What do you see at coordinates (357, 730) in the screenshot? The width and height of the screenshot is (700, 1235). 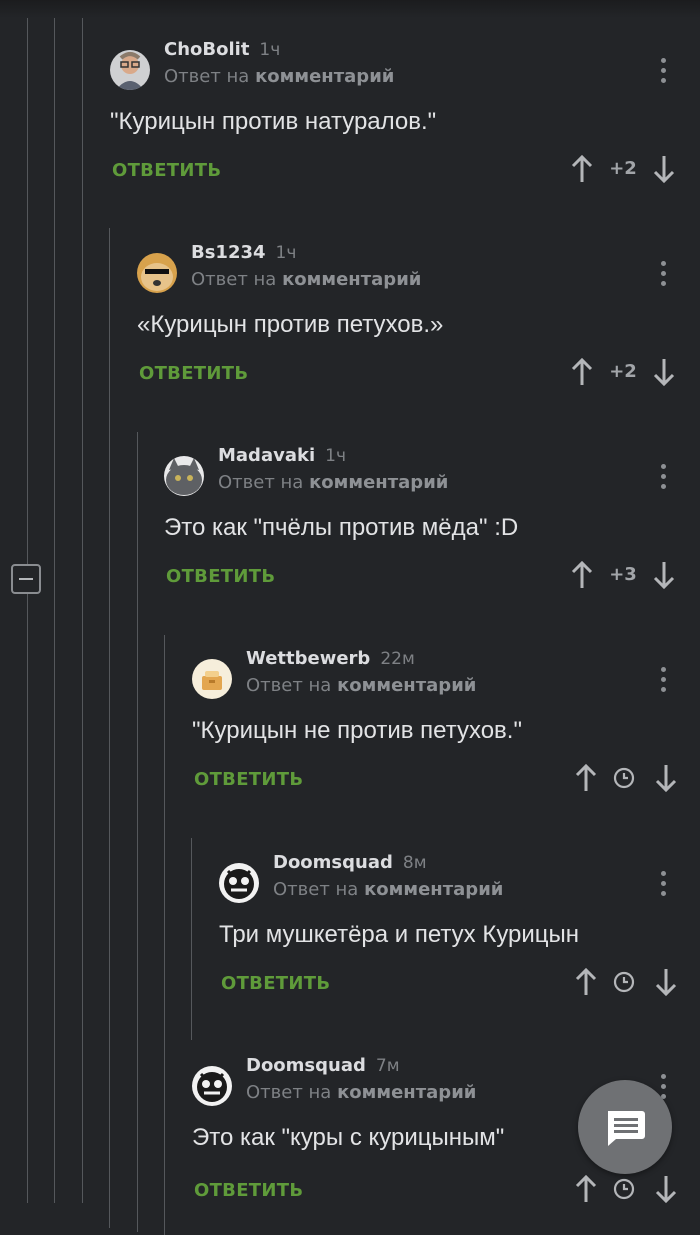 I see `comment-text: "Курицын не против петухов."` at bounding box center [357, 730].